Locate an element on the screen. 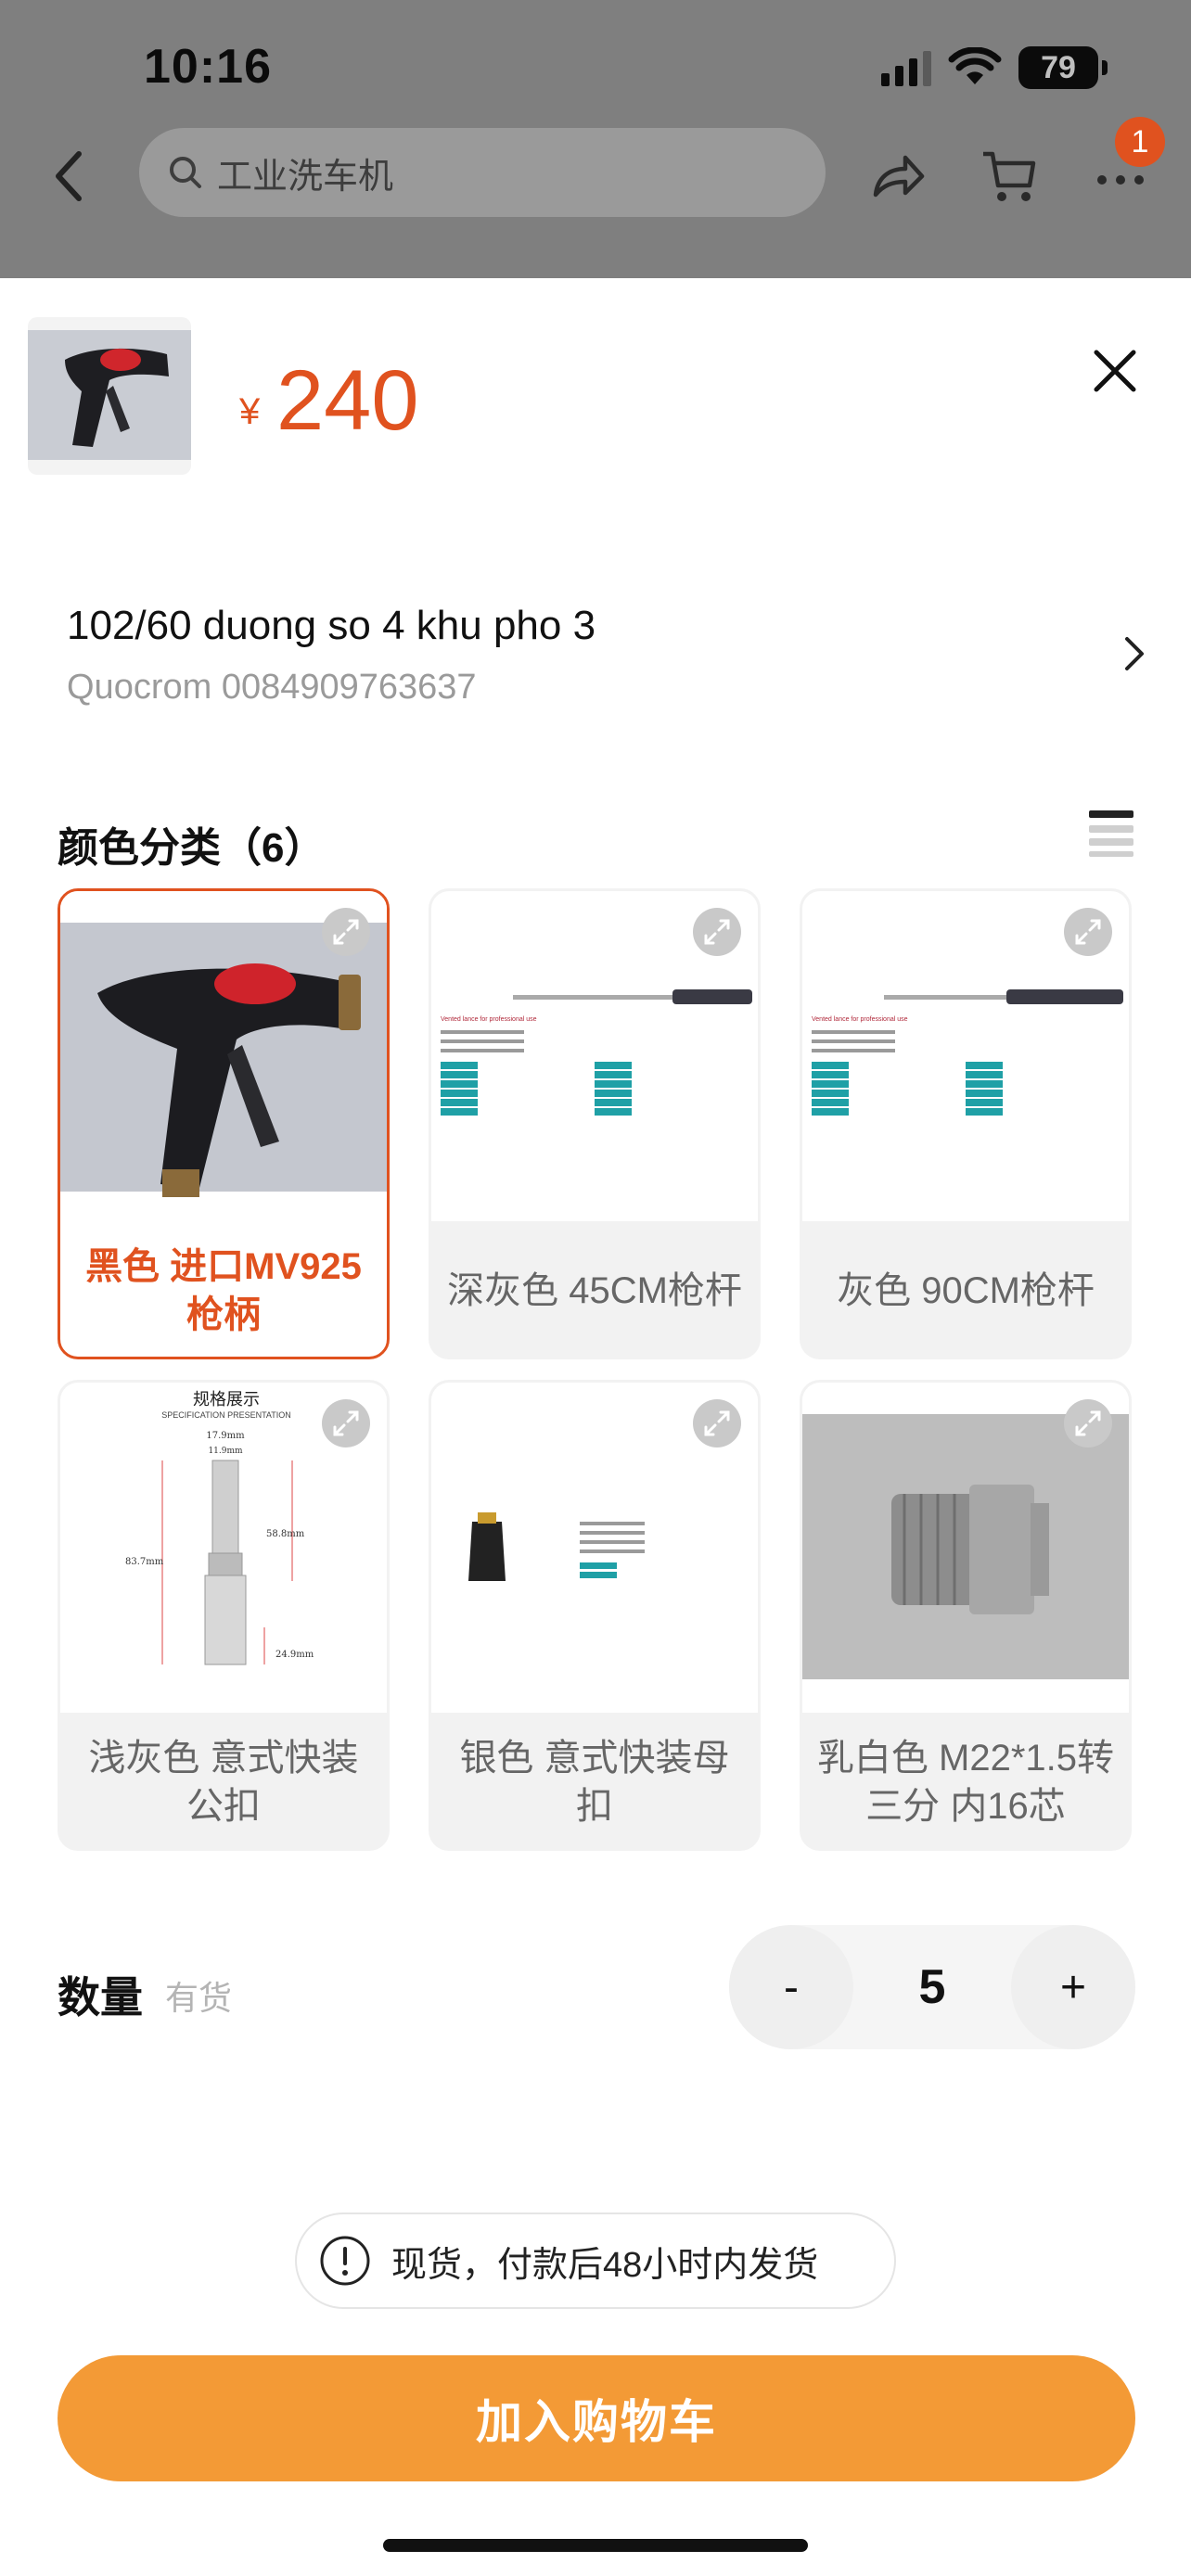  address-line: 102/60 duong so 4 khu pho 3 is located at coordinates (331, 625).